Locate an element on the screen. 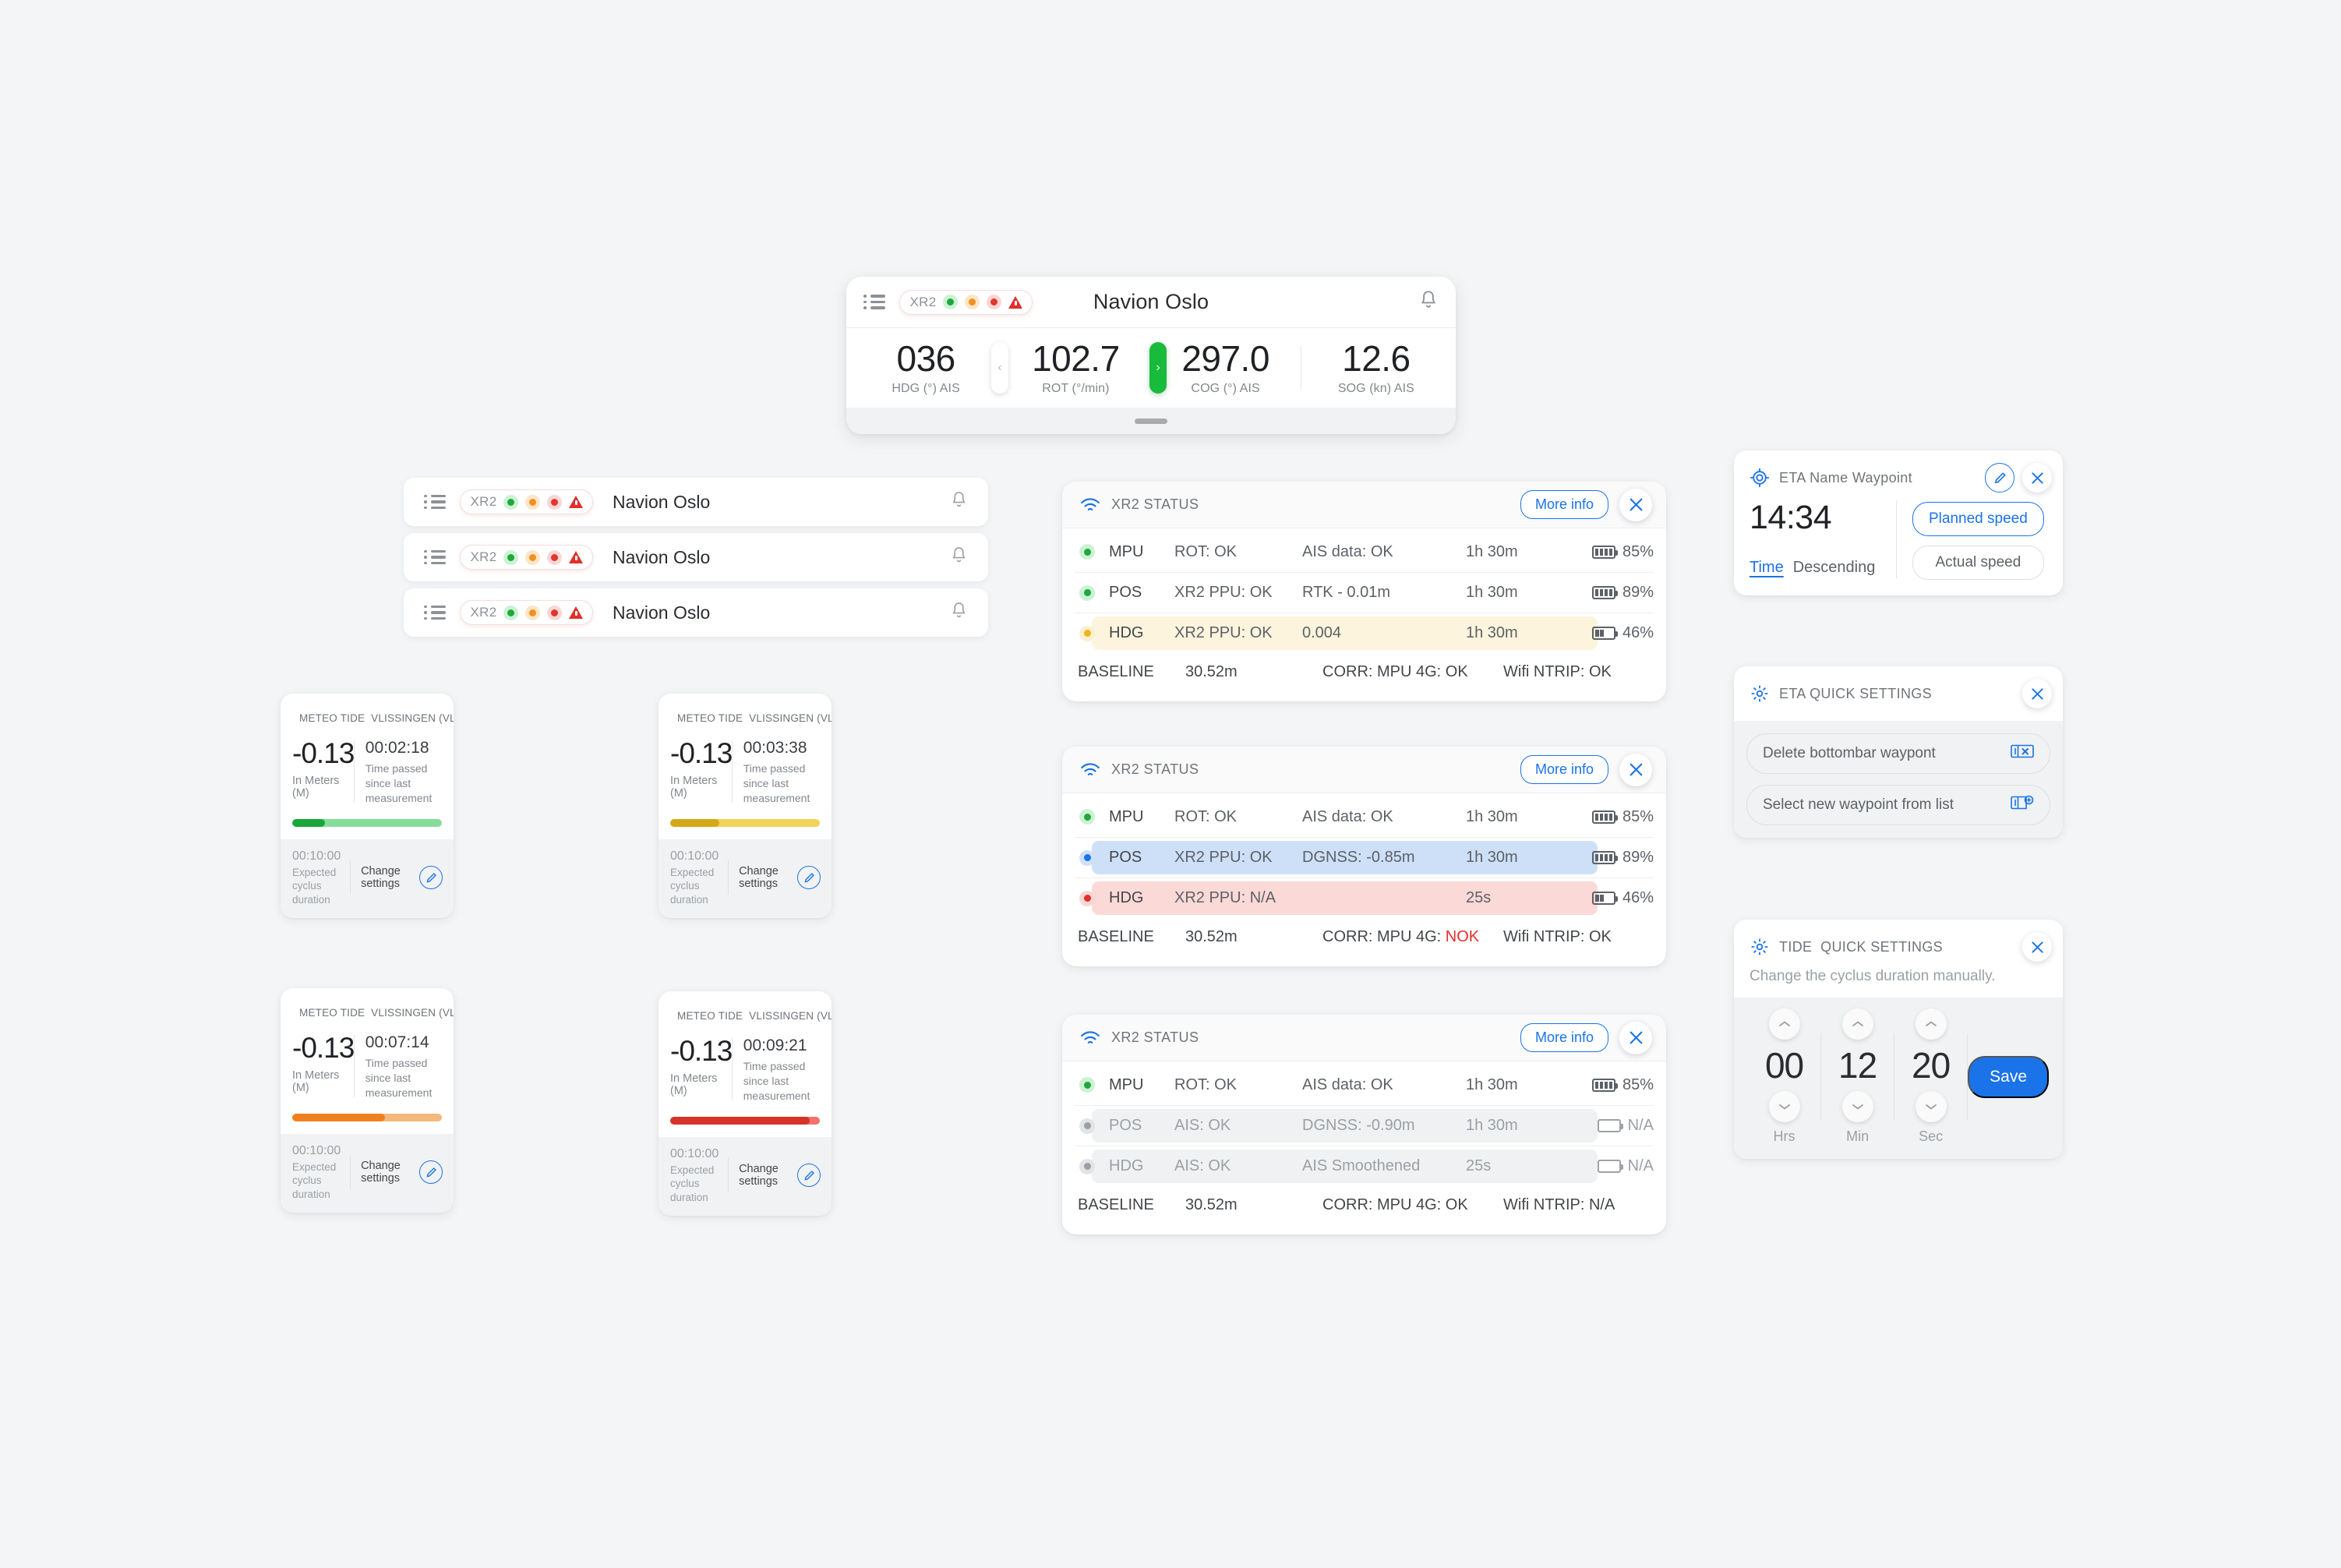 This screenshot has width=2341, height=1568. progress-fill is located at coordinates (309, 822).